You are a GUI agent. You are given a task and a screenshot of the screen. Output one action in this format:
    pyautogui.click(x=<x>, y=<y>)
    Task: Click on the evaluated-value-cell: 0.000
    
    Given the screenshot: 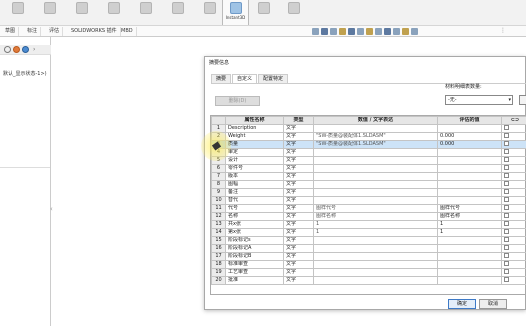 What is the action you would take?
    pyautogui.click(x=469, y=144)
    